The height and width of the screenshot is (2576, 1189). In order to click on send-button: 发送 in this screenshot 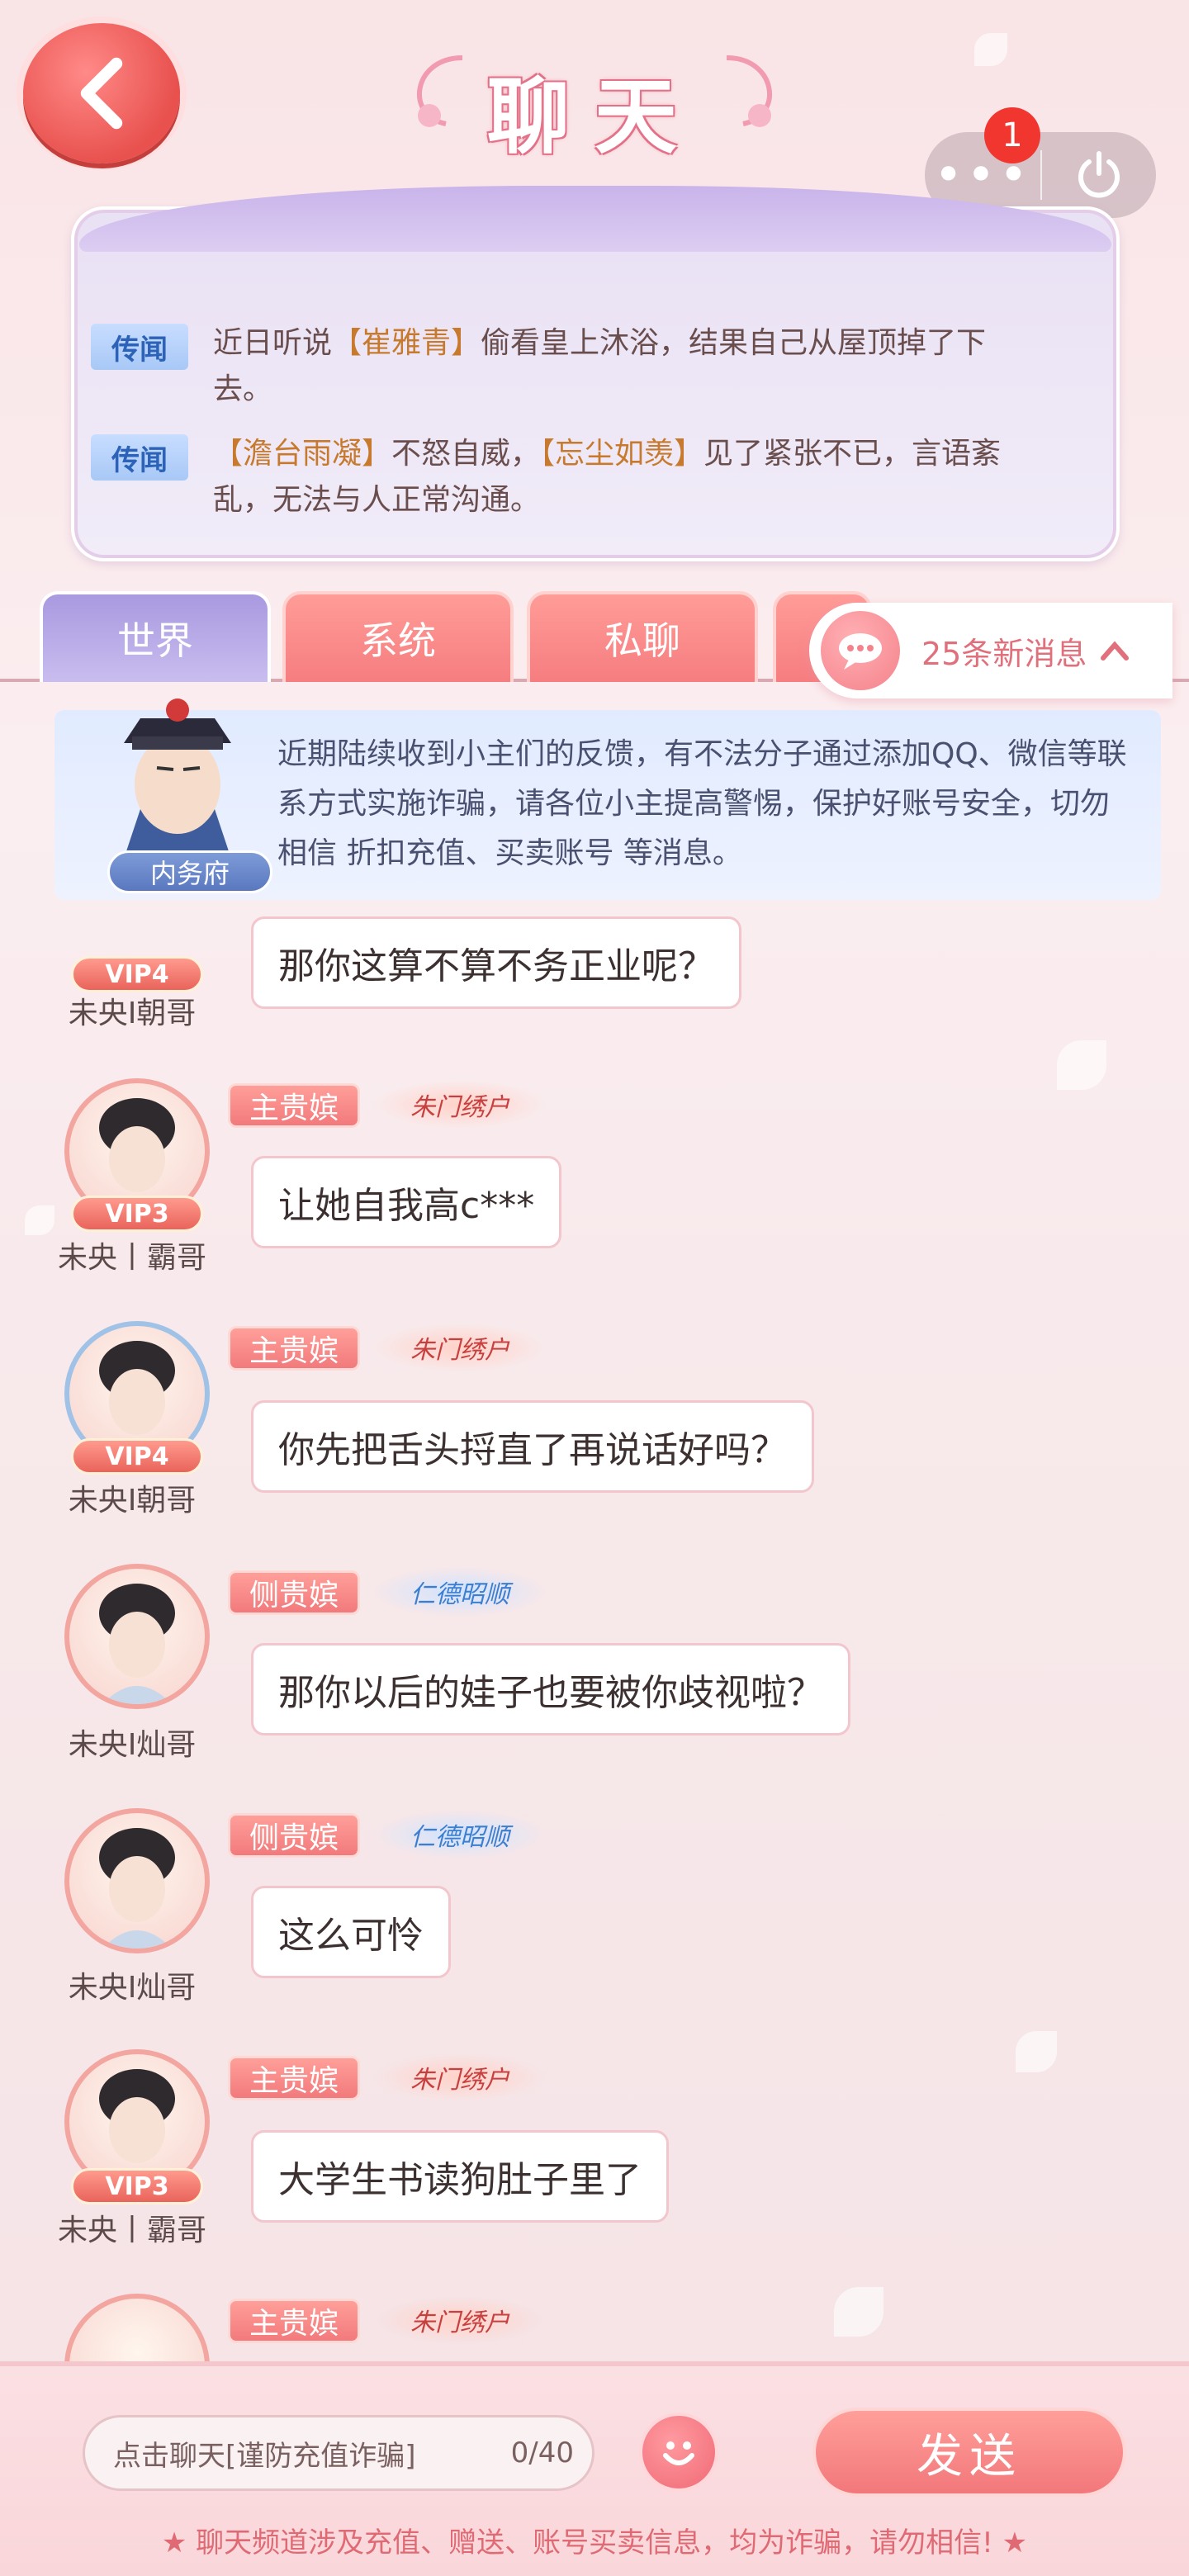, I will do `click(969, 2452)`.